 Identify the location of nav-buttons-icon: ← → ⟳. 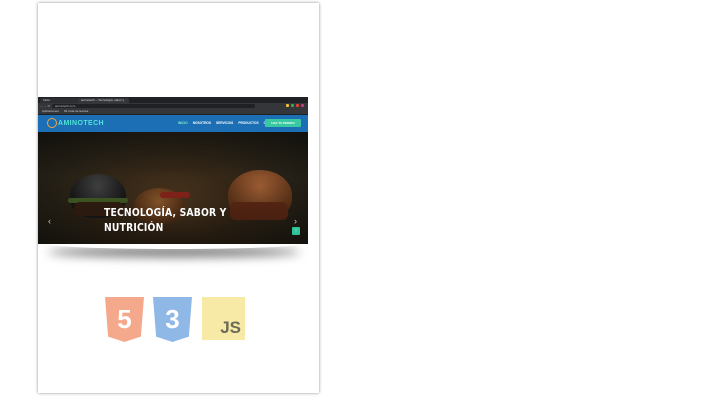
(45, 106).